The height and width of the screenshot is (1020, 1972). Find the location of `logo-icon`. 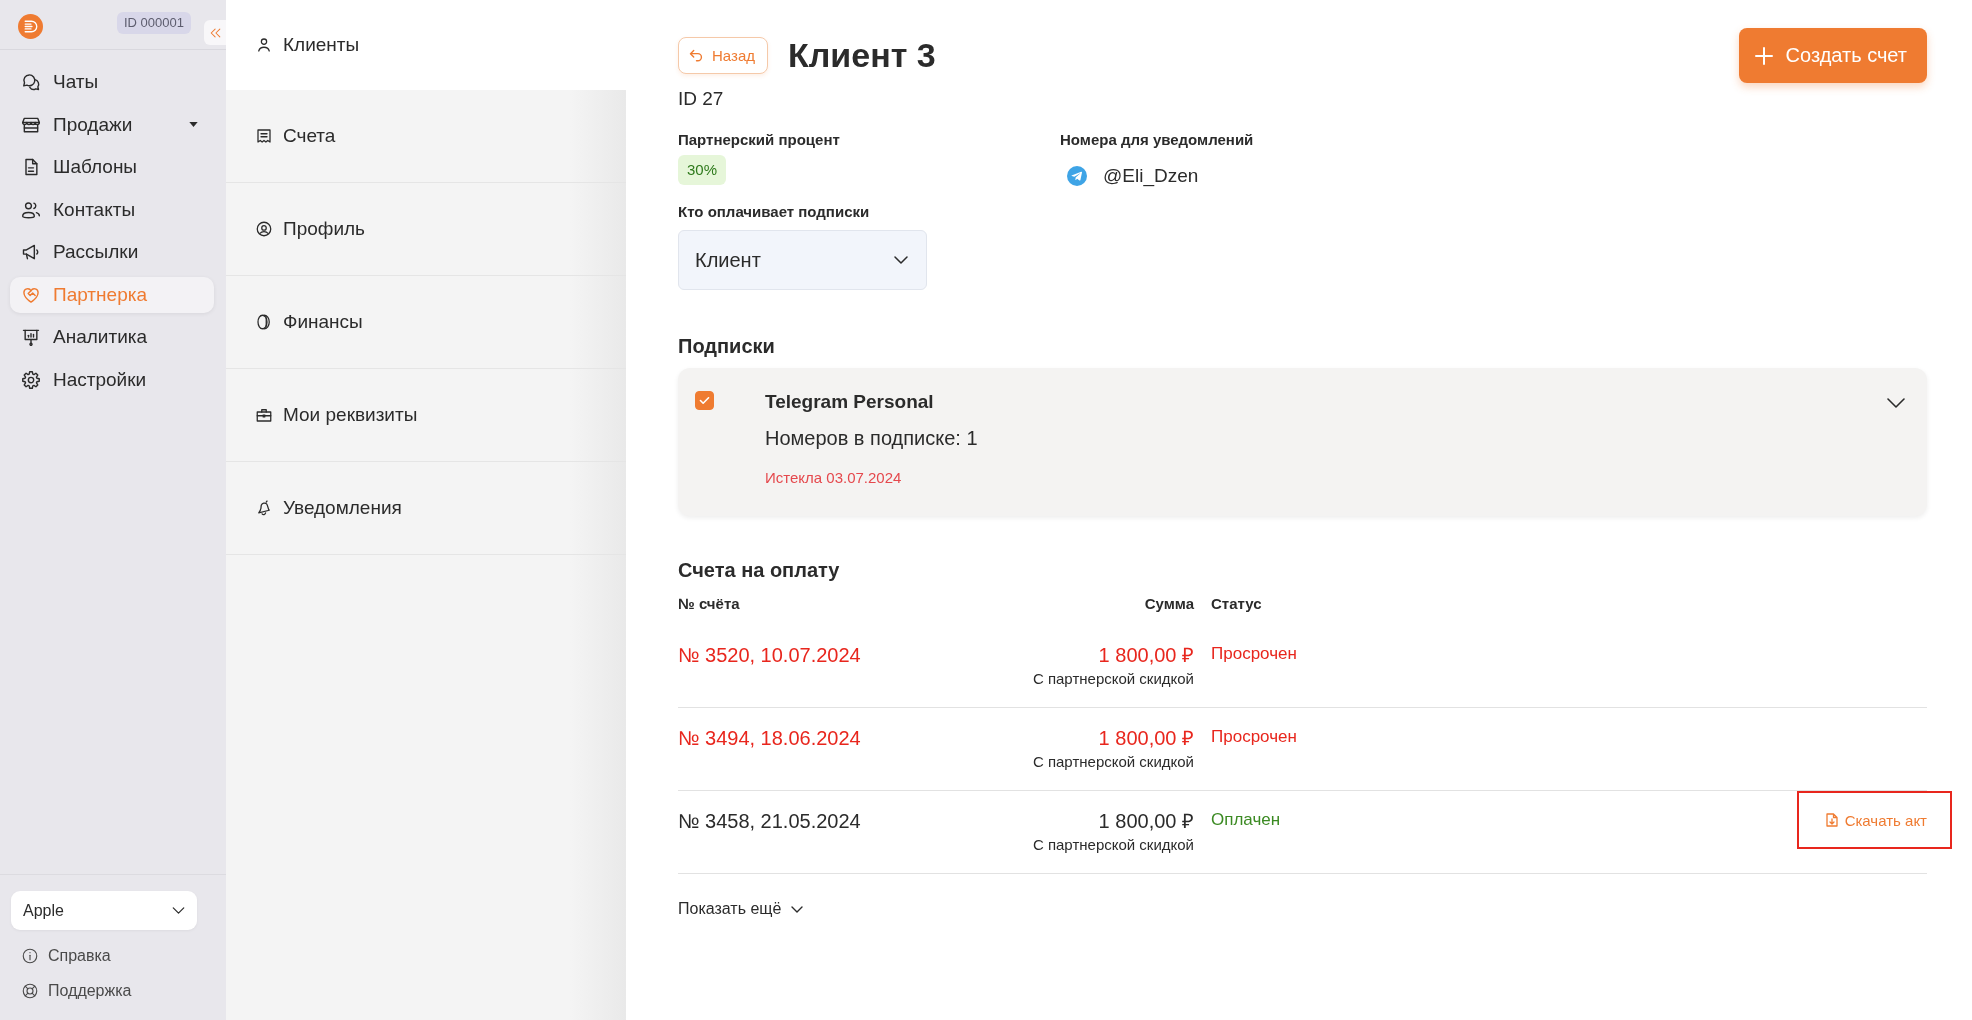

logo-icon is located at coordinates (30, 26).